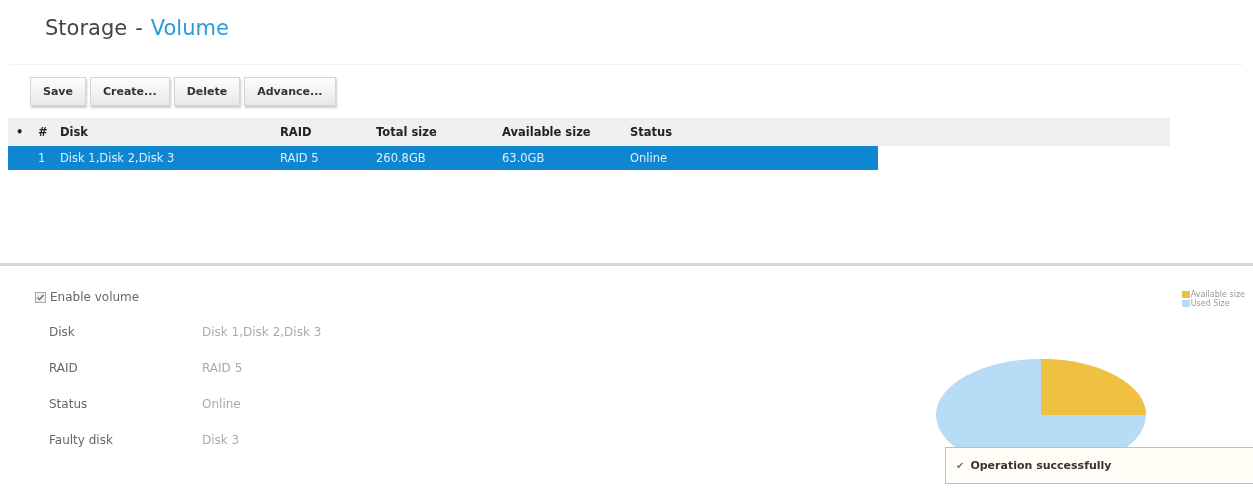 Image resolution: width=1253 pixels, height=503 pixels. Describe the element at coordinates (262, 332) in the screenshot. I see `field-value: Disk 1,Disk 2,Disk 3` at that location.